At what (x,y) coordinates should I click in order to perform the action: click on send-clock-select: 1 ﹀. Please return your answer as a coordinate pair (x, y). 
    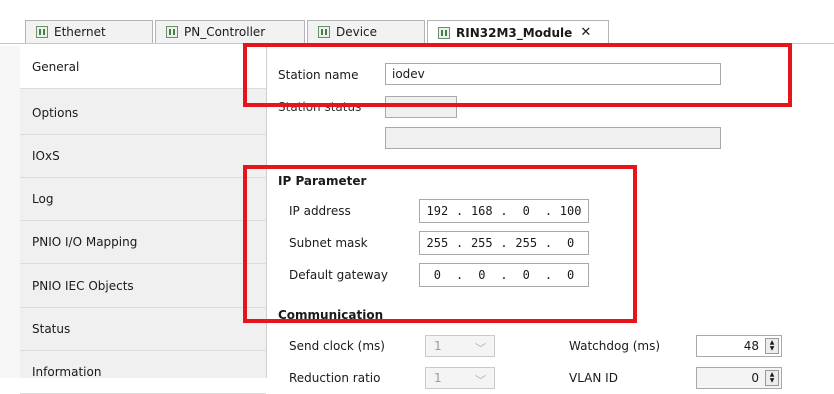
    Looking at the image, I should click on (460, 346).